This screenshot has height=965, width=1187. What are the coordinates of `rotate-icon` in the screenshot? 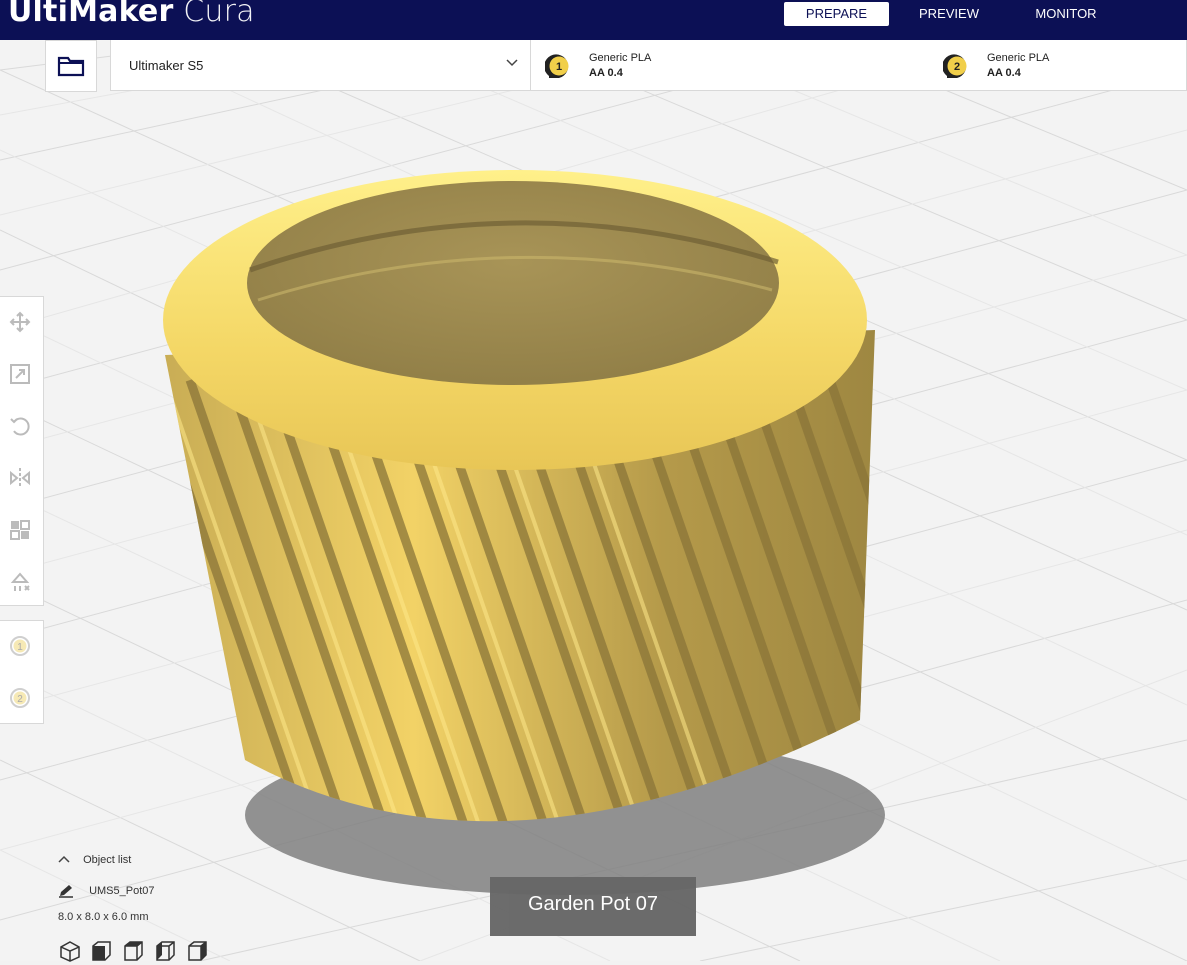 It's located at (20, 426).